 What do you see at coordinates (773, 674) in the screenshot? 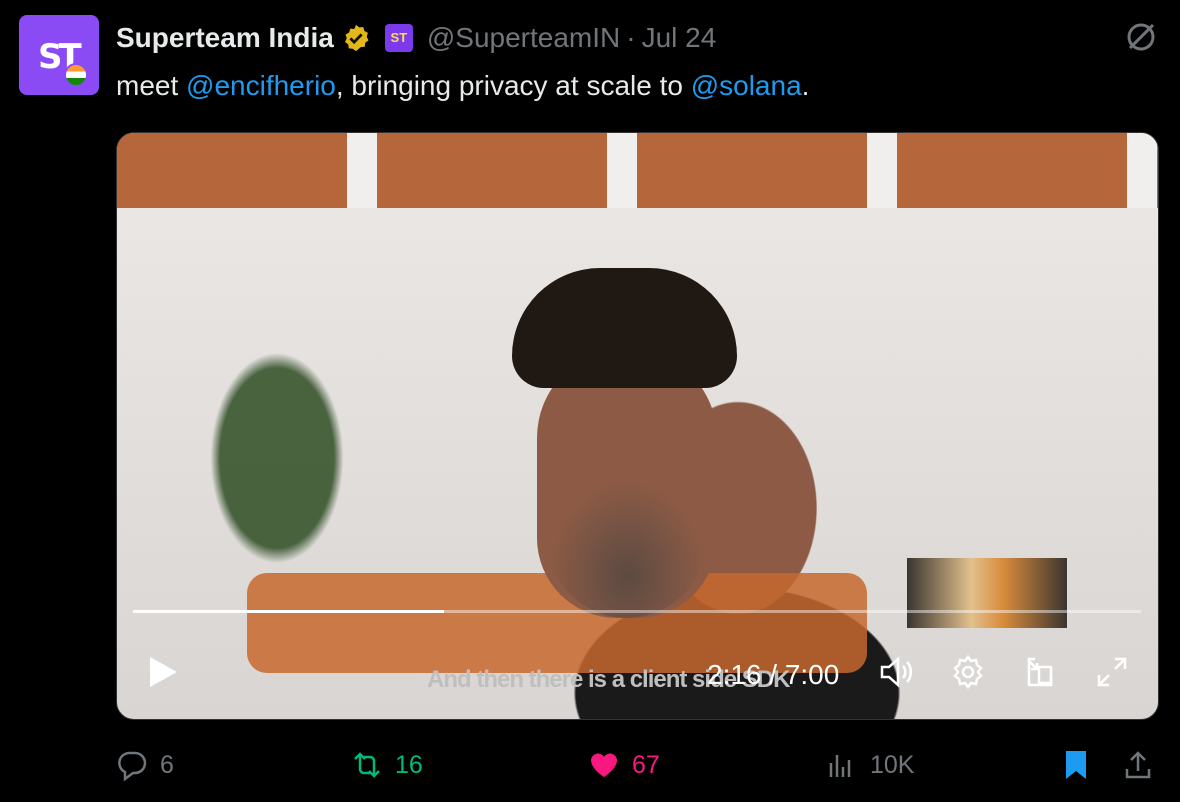
I see `video-time: 2:16 / 7:00` at bounding box center [773, 674].